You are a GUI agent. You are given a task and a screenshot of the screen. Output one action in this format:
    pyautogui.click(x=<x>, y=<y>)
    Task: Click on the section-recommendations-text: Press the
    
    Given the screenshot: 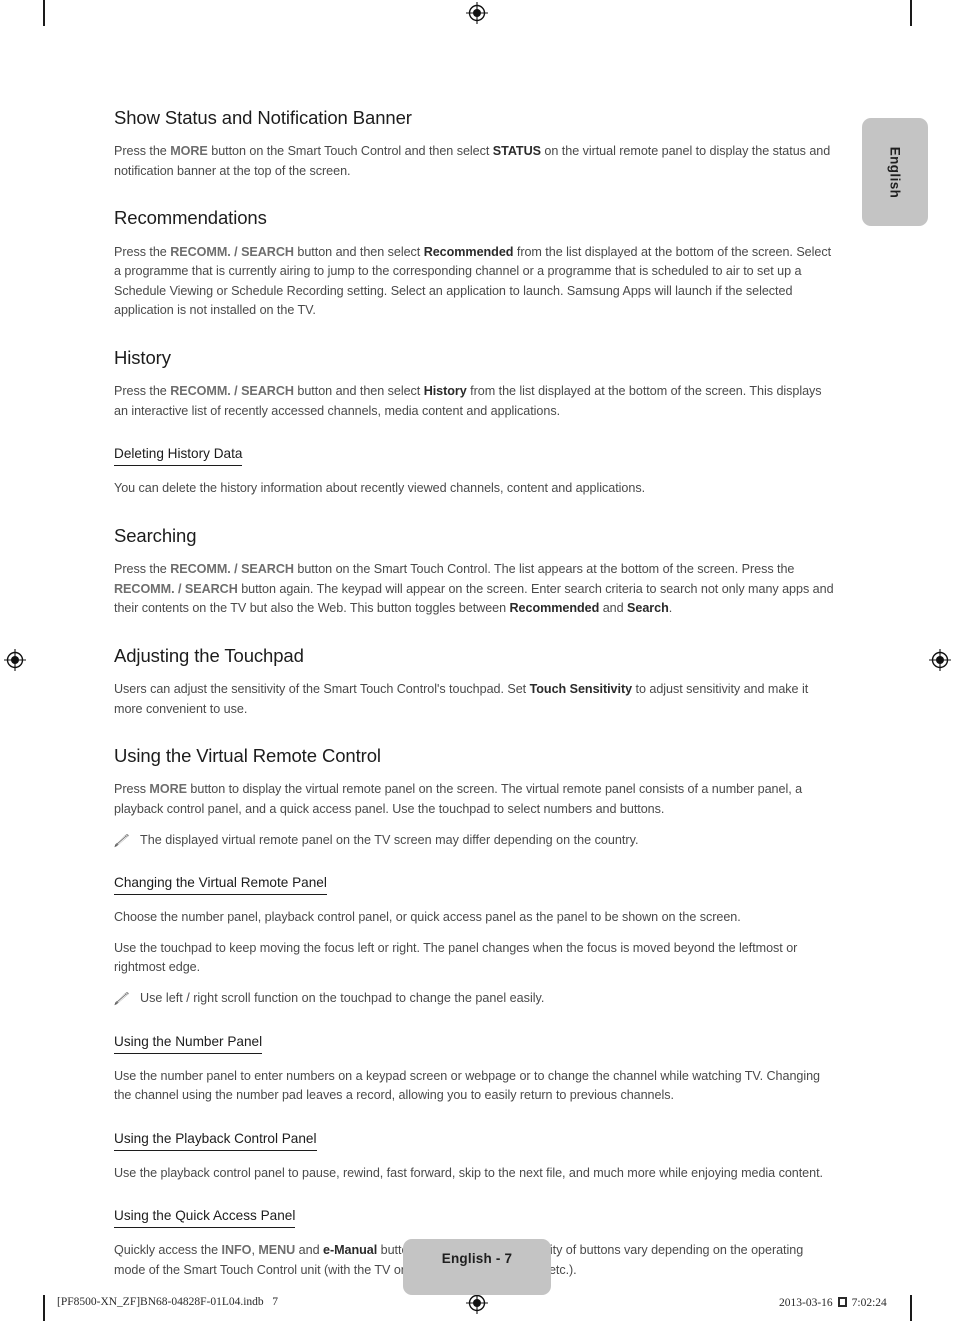 What is the action you would take?
    pyautogui.click(x=142, y=251)
    